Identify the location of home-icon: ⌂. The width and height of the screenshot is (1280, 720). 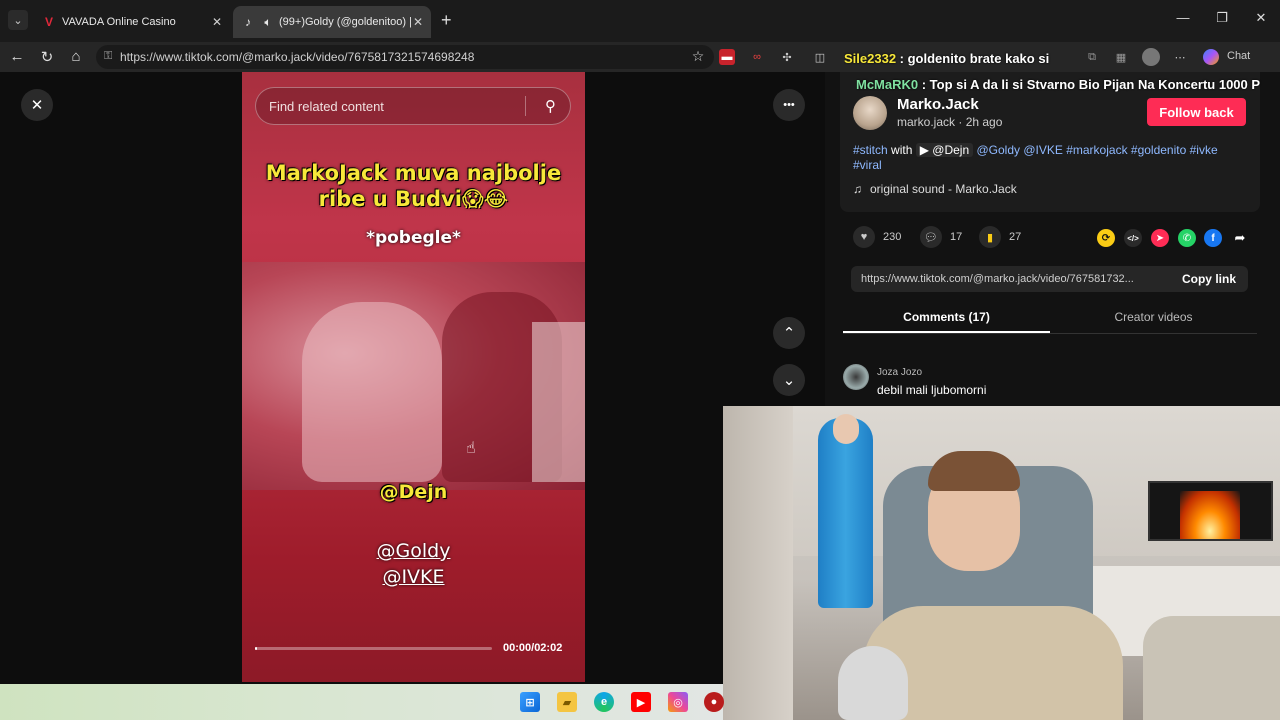
(76, 56).